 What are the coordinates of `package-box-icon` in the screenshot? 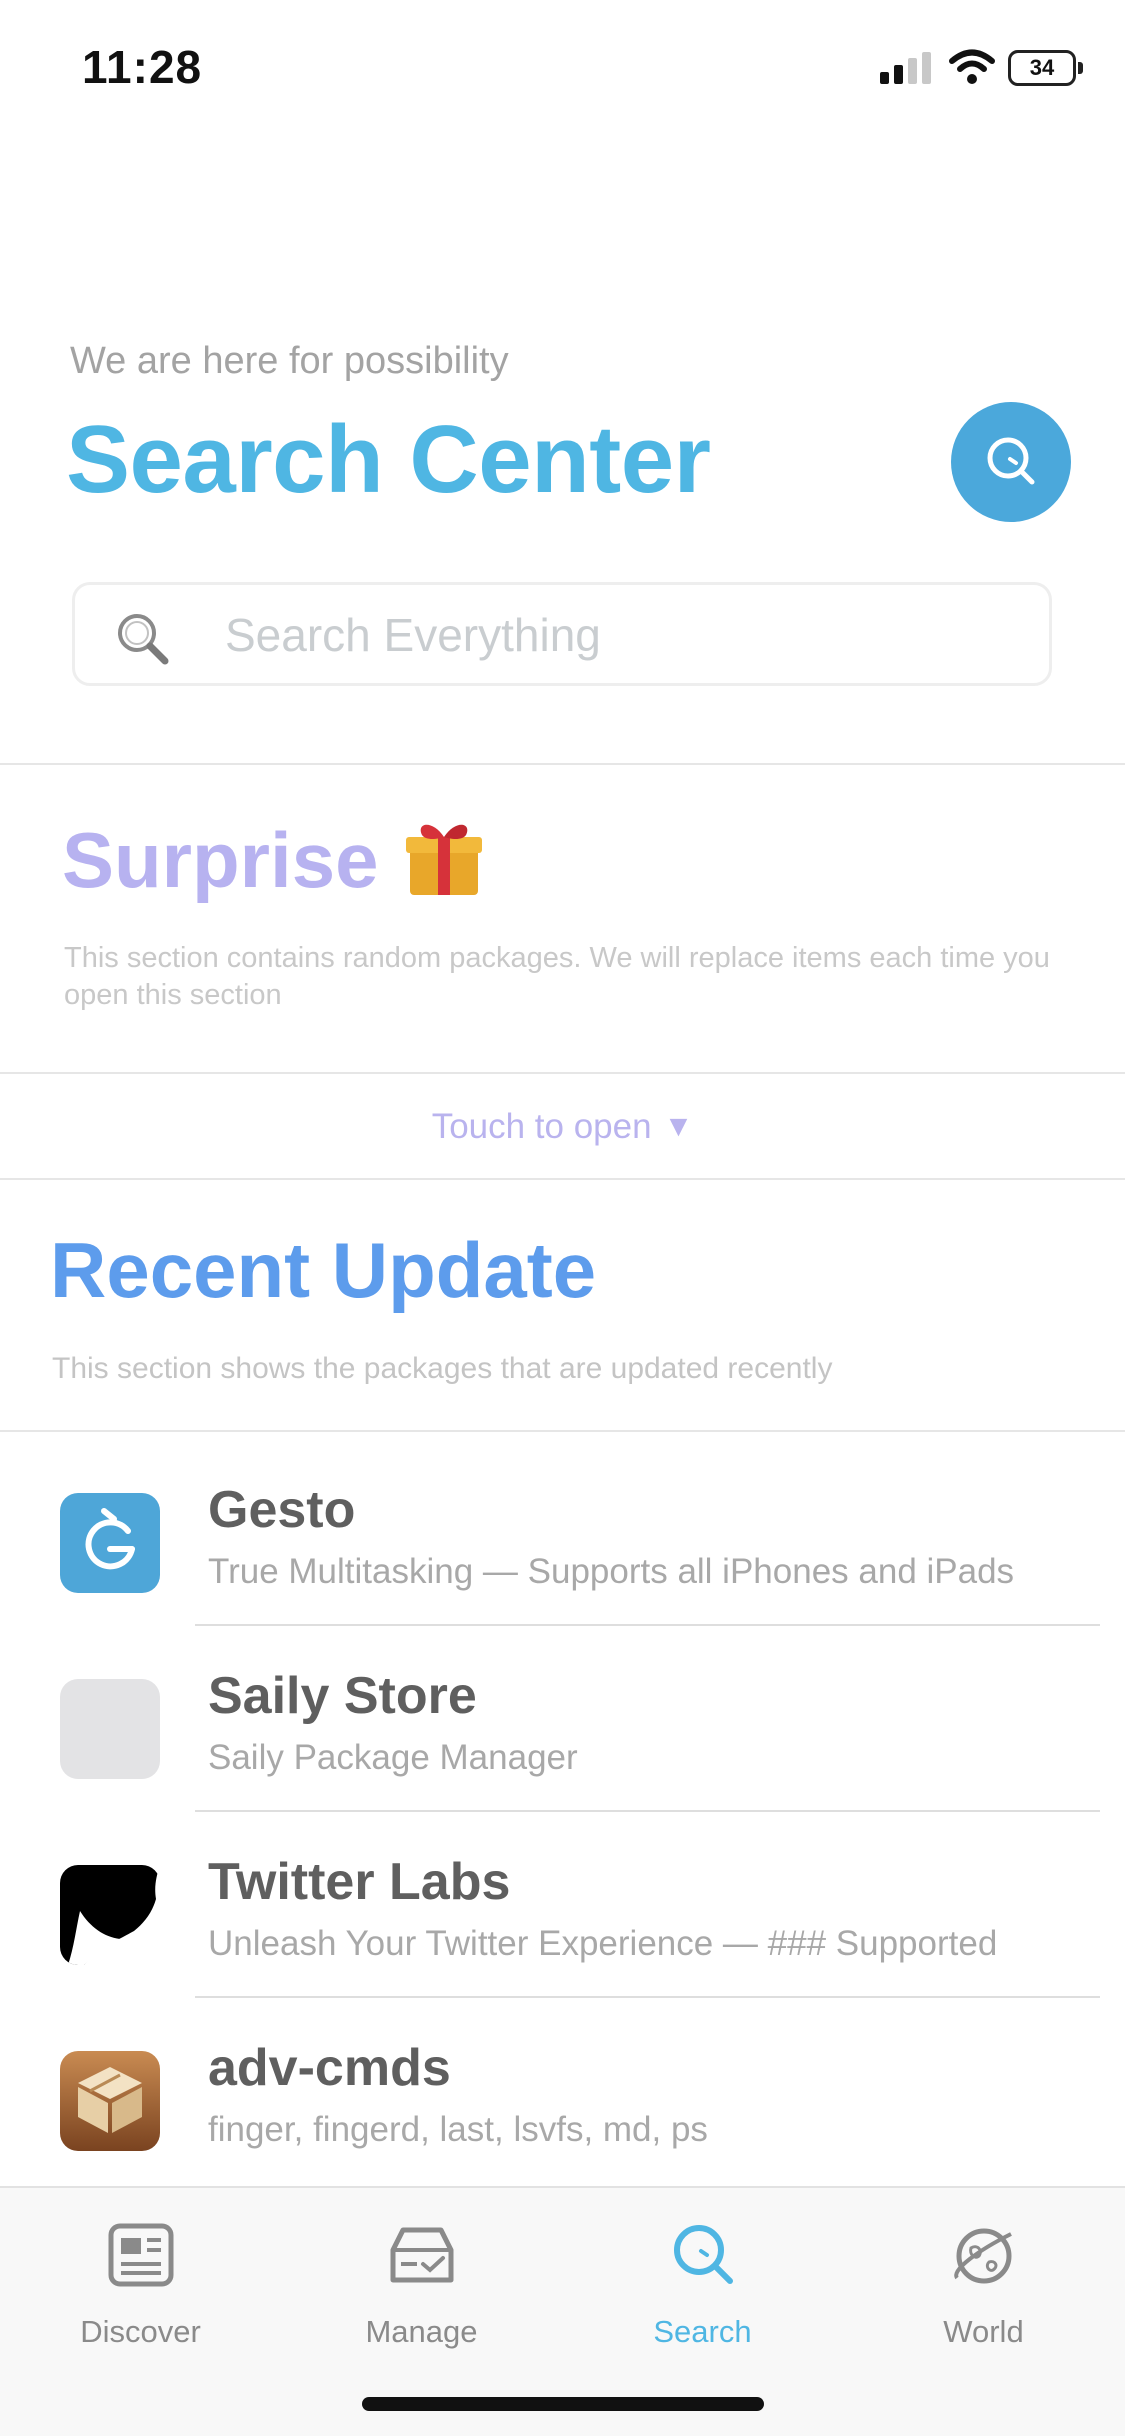 It's located at (110, 2101).